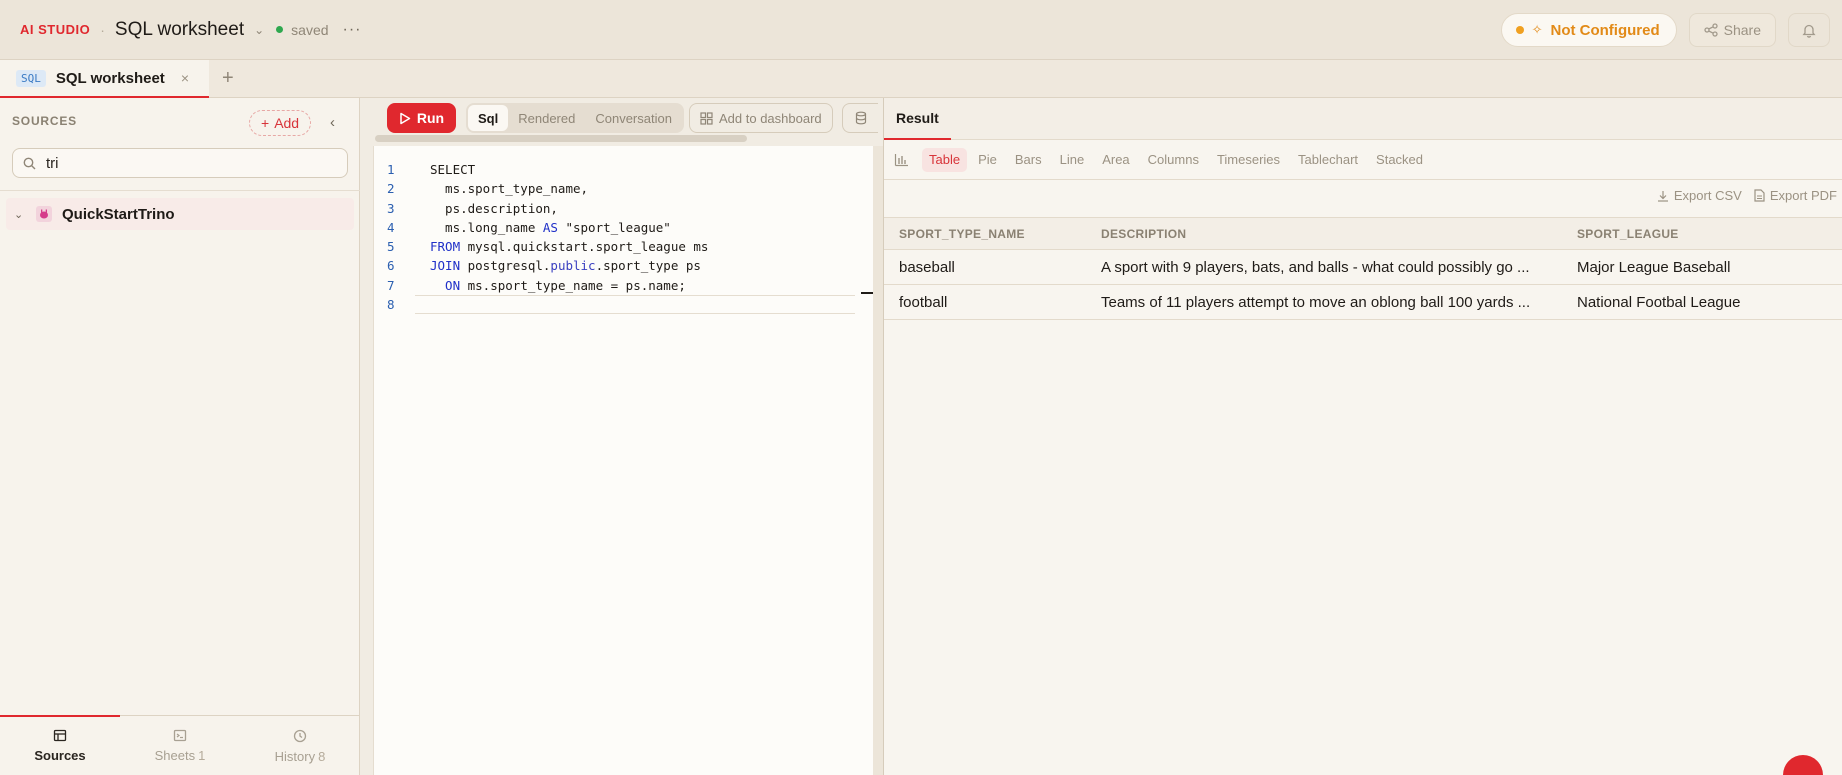 Image resolution: width=1842 pixels, height=775 pixels. Describe the element at coordinates (180, 745) in the screenshot. I see `tab-sheets: Sheets 1` at that location.